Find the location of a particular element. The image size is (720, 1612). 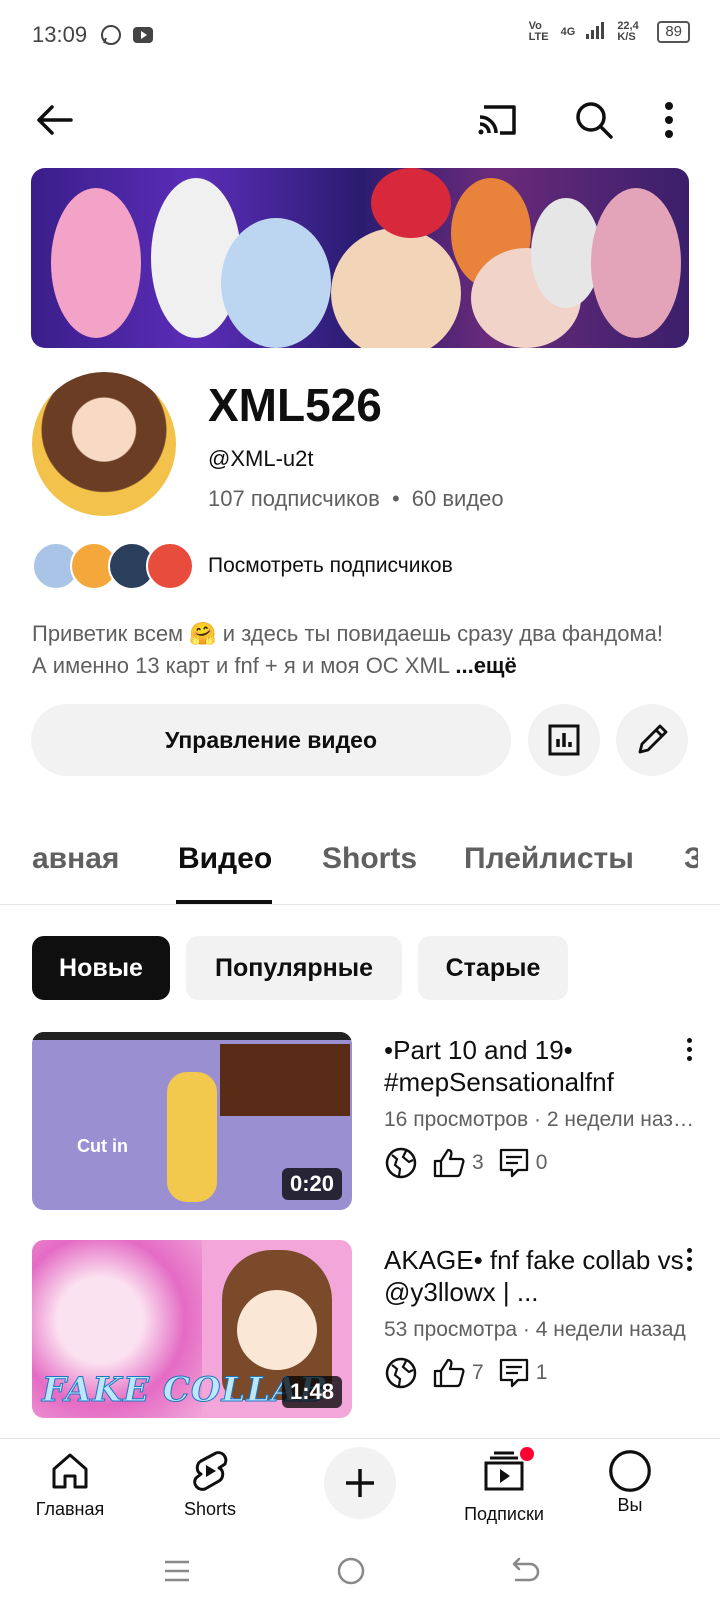

back-button is located at coordinates (54, 120).